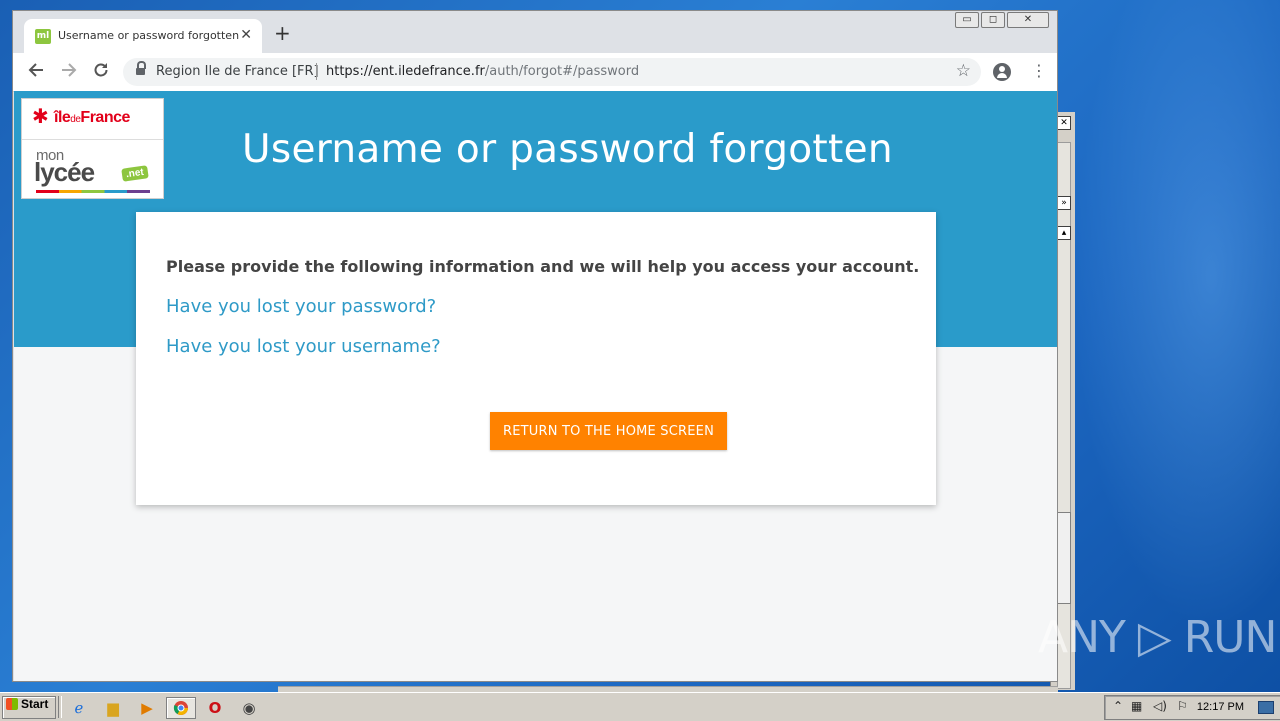 Image resolution: width=1280 pixels, height=721 pixels. I want to click on window-controls: ▭ ◻ ✕, so click(1002, 20).